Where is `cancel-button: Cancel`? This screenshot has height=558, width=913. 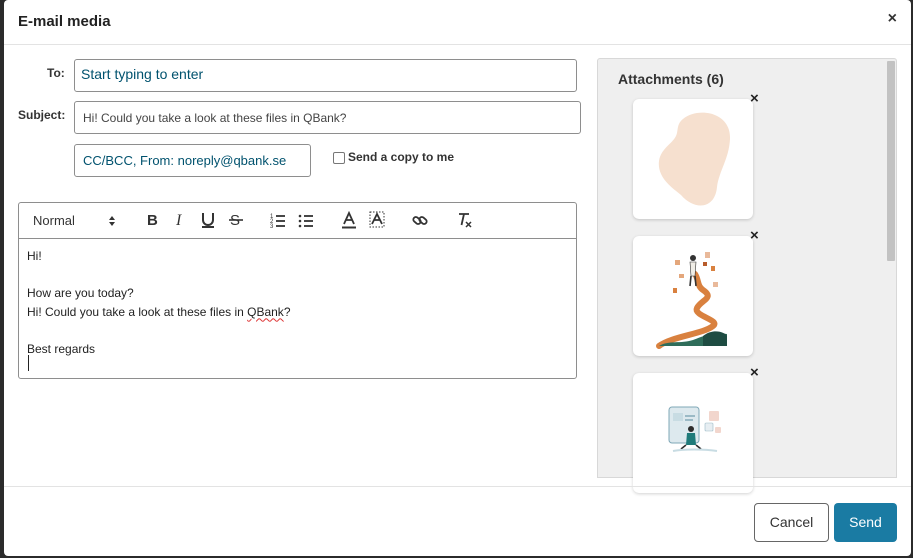
cancel-button: Cancel is located at coordinates (791, 522).